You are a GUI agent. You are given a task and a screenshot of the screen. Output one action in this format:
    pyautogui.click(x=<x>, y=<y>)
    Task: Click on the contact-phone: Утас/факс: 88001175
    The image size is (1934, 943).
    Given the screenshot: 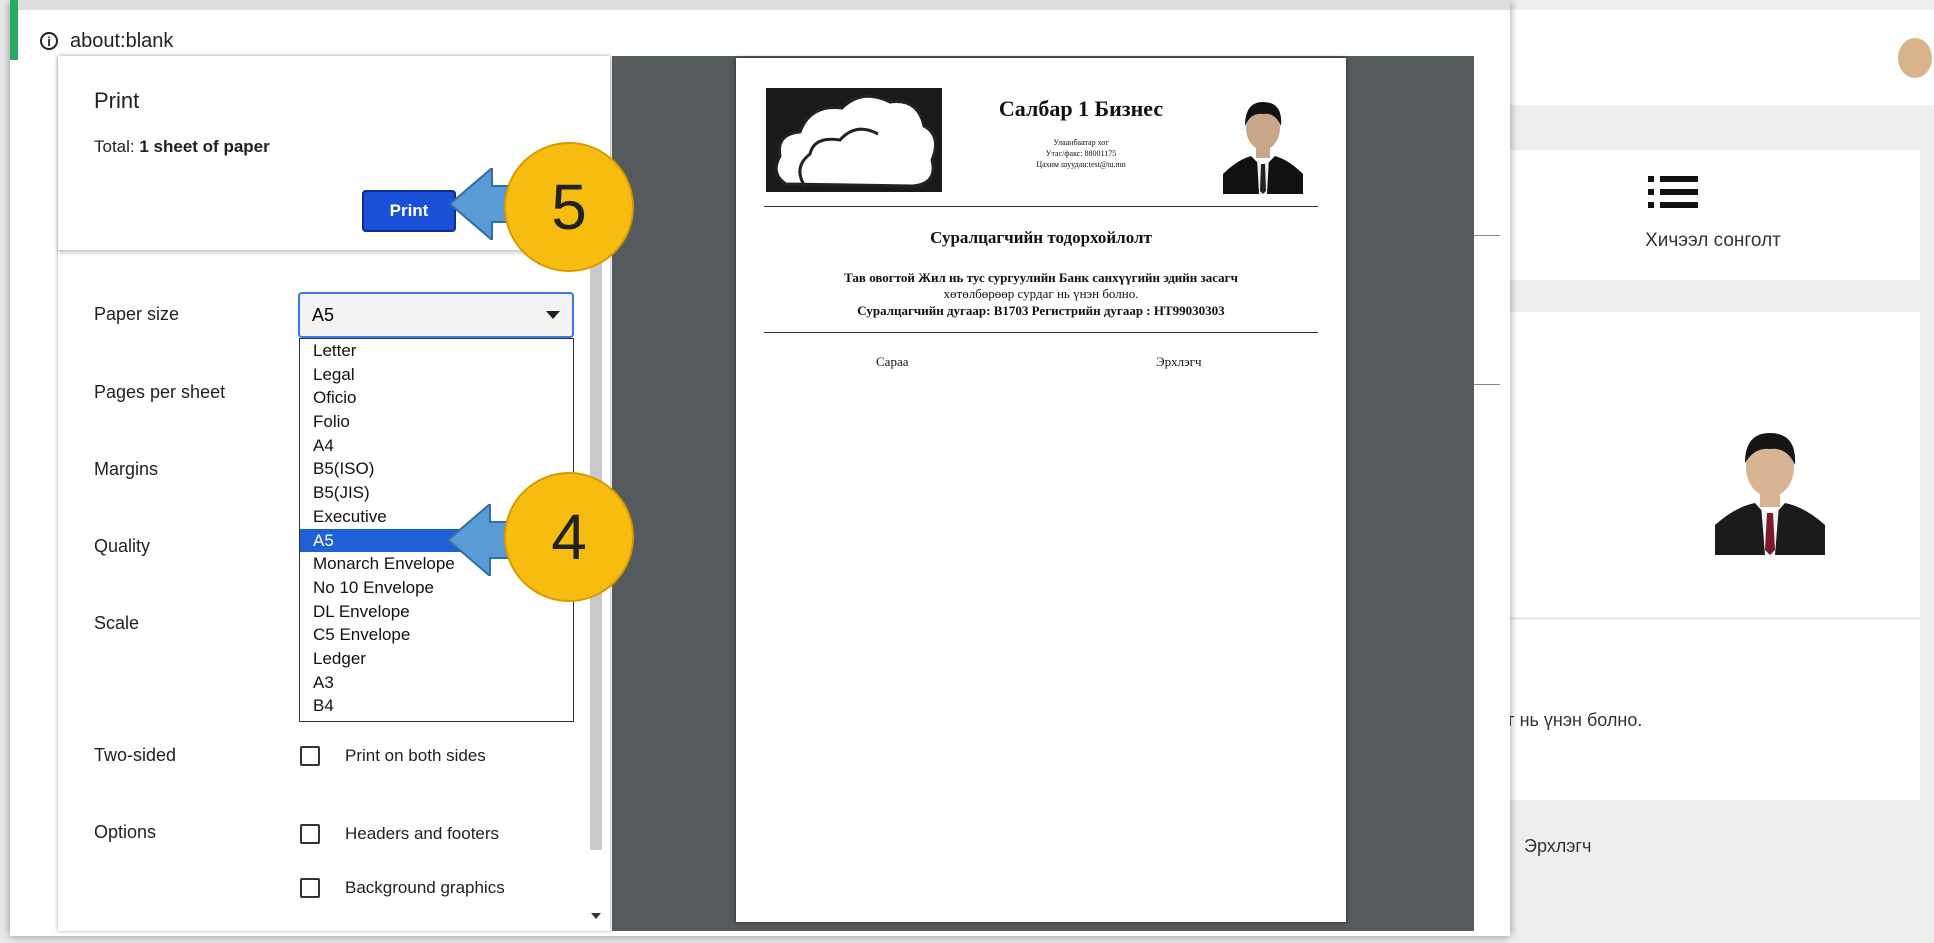 What is the action you would take?
    pyautogui.click(x=1081, y=153)
    